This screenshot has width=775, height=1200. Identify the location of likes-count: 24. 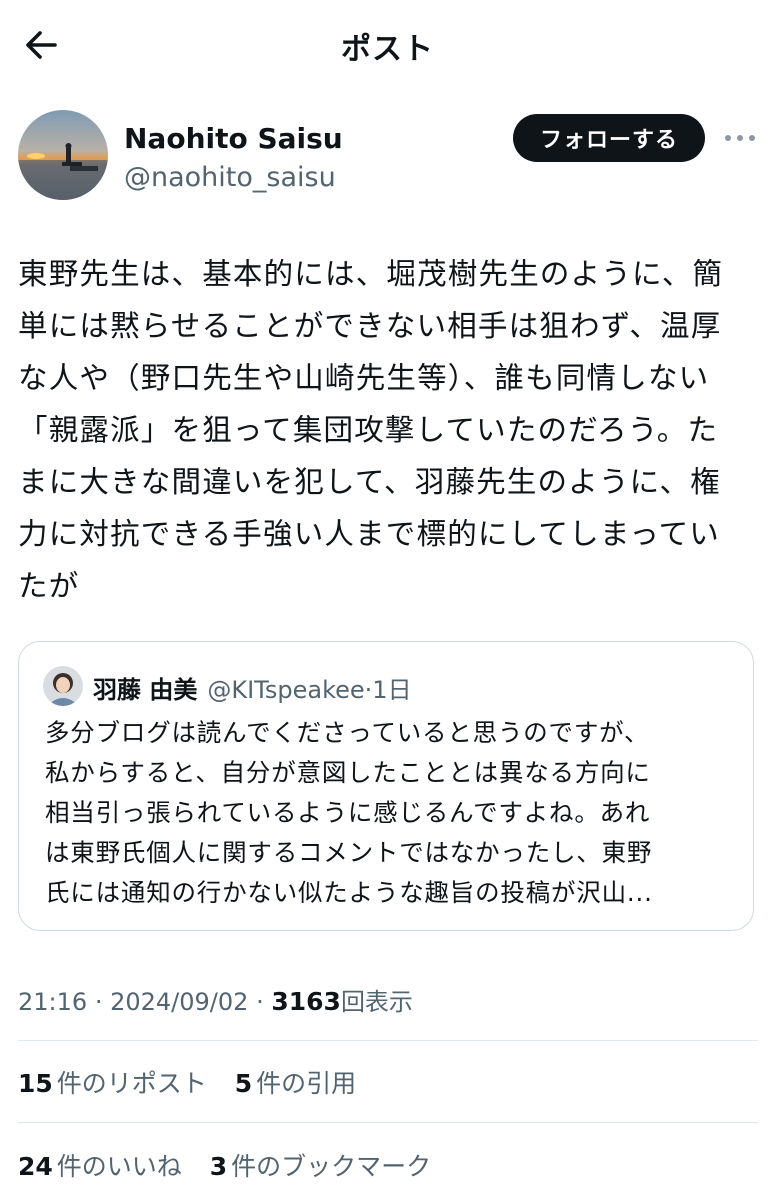
(35, 1166).